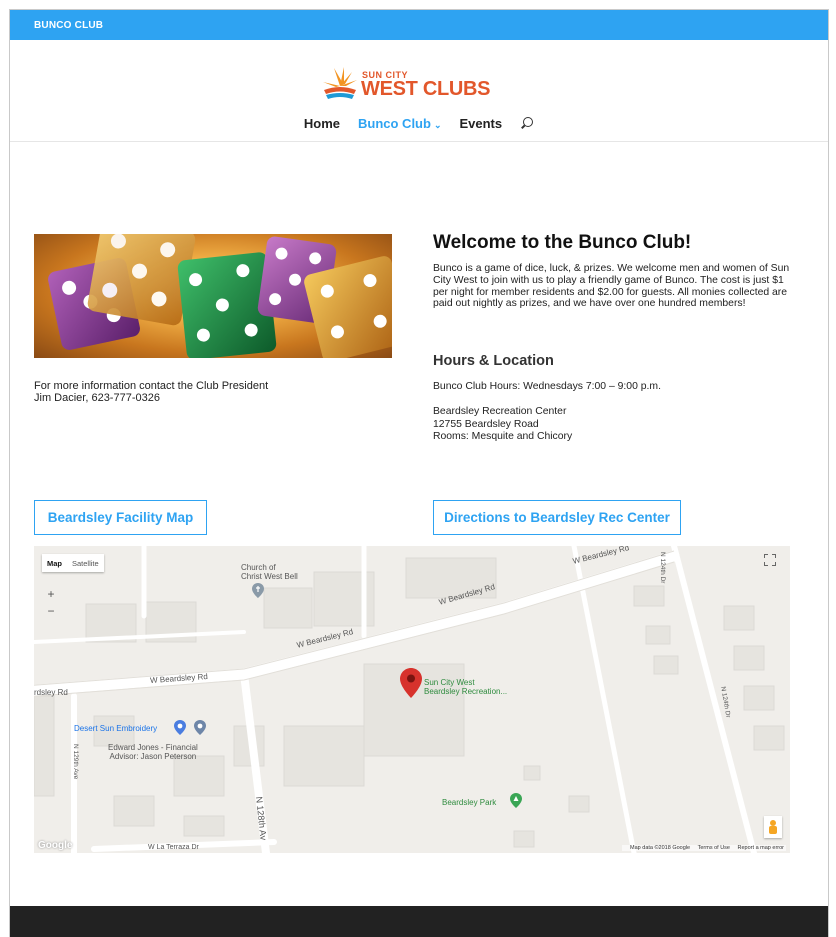 The image size is (836, 937). Describe the element at coordinates (426, 89) in the screenshot. I see `logo-line-2: WEST CLUBS` at that location.